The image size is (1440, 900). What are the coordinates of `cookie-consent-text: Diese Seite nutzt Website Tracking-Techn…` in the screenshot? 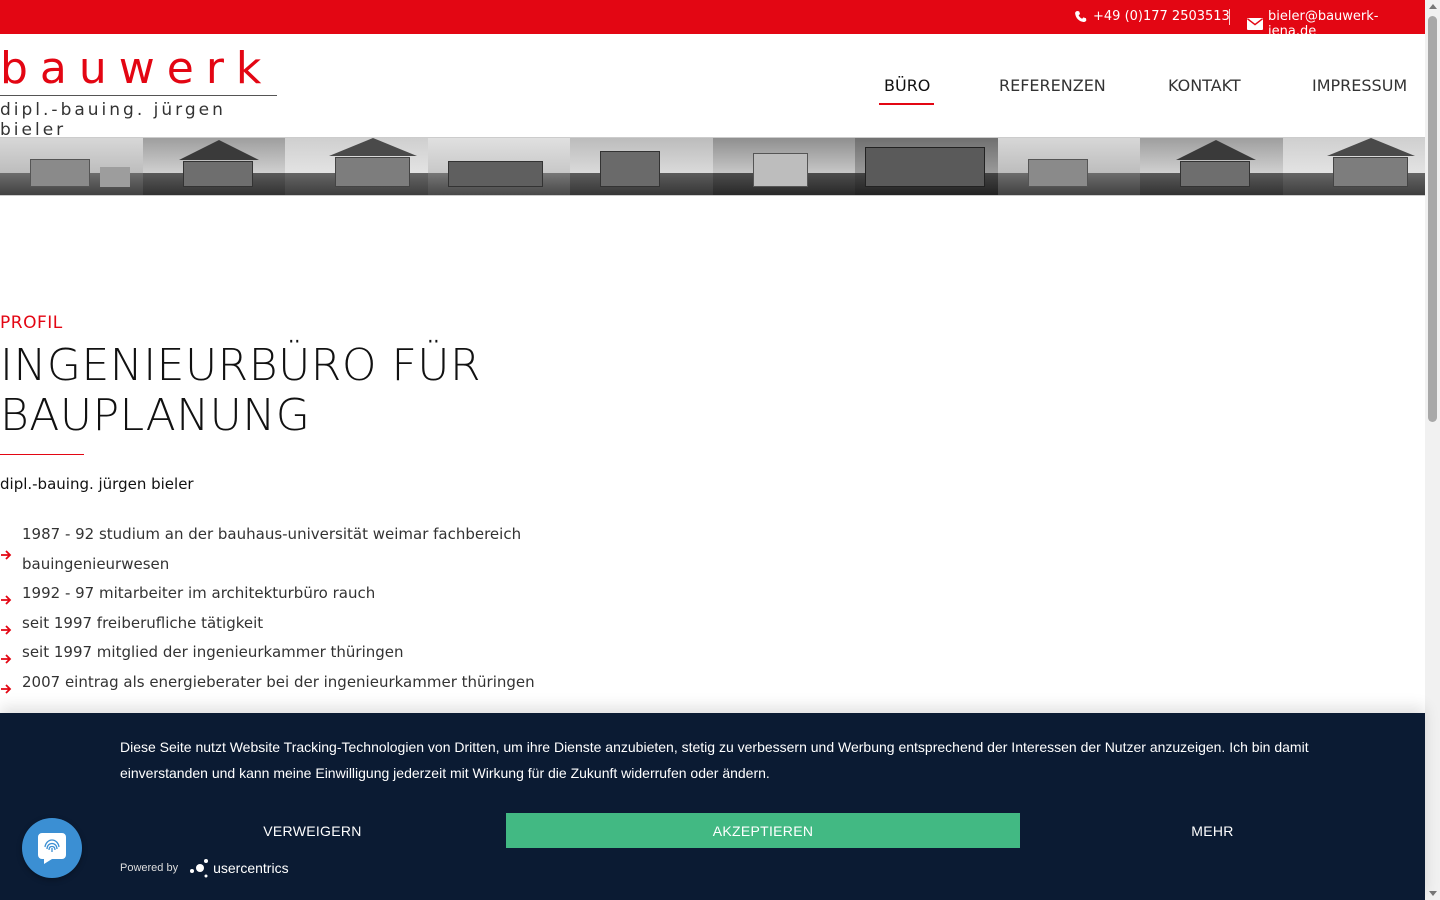 It's located at (714, 760).